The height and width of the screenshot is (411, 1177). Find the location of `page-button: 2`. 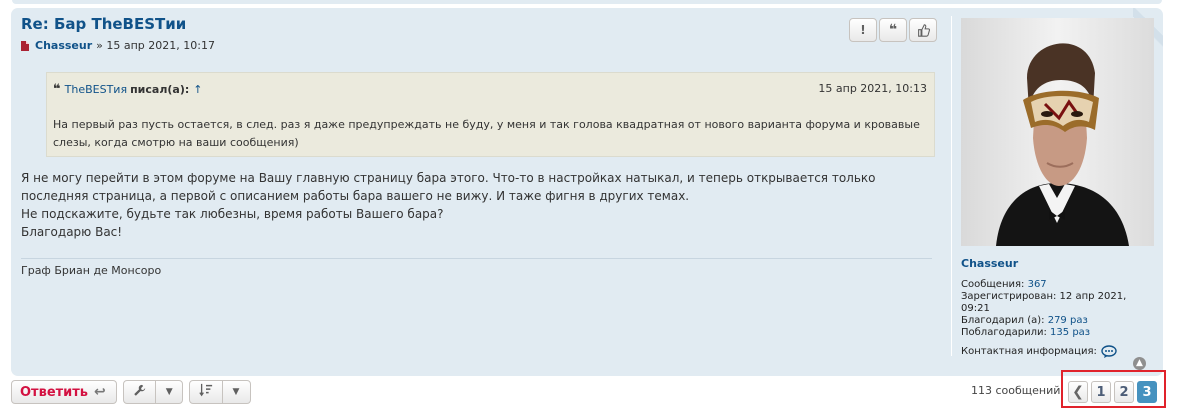

page-button: 2 is located at coordinates (1124, 392).